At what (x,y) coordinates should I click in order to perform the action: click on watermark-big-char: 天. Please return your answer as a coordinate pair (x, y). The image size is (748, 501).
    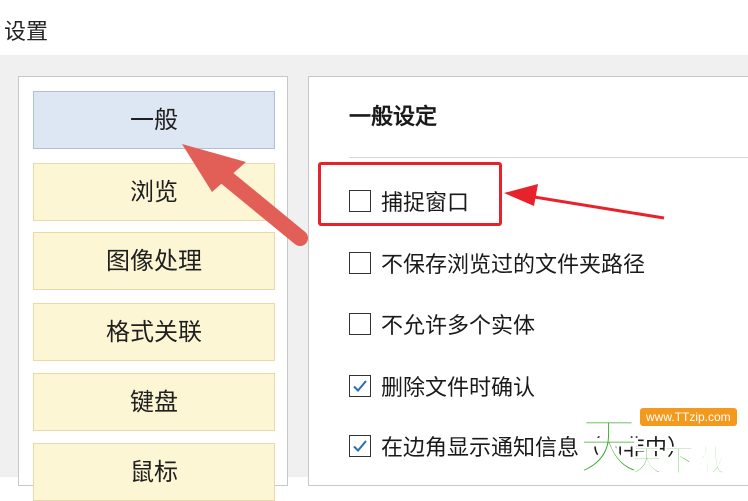
    Looking at the image, I should click on (609, 446).